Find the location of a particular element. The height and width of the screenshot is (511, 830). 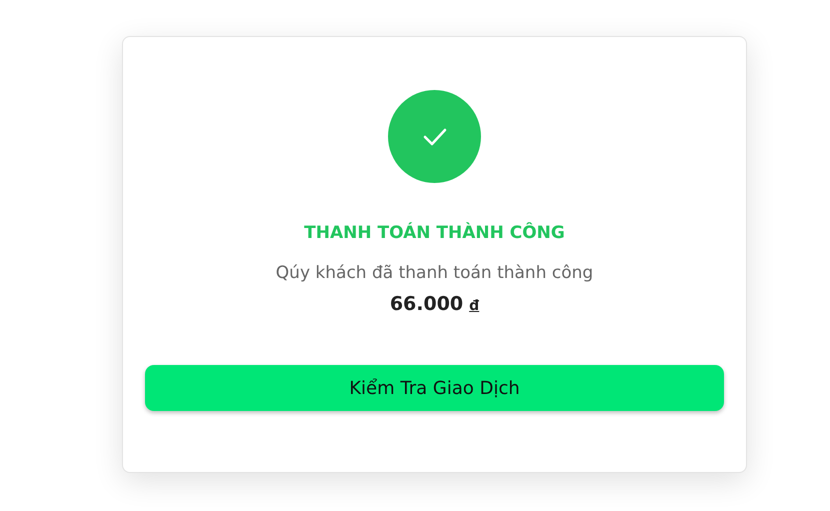

check-circle-icon is located at coordinates (434, 136).